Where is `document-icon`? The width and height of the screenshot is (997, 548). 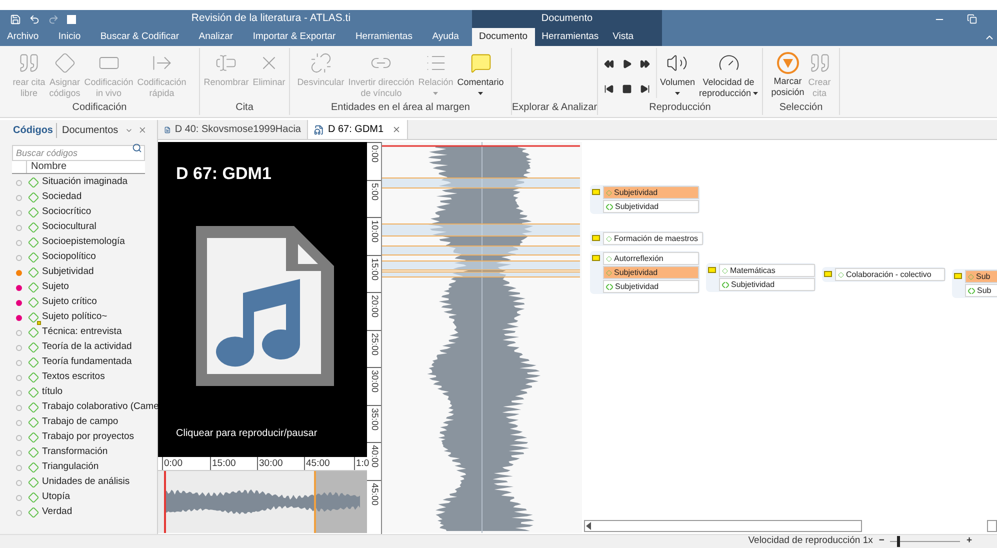 document-icon is located at coordinates (167, 129).